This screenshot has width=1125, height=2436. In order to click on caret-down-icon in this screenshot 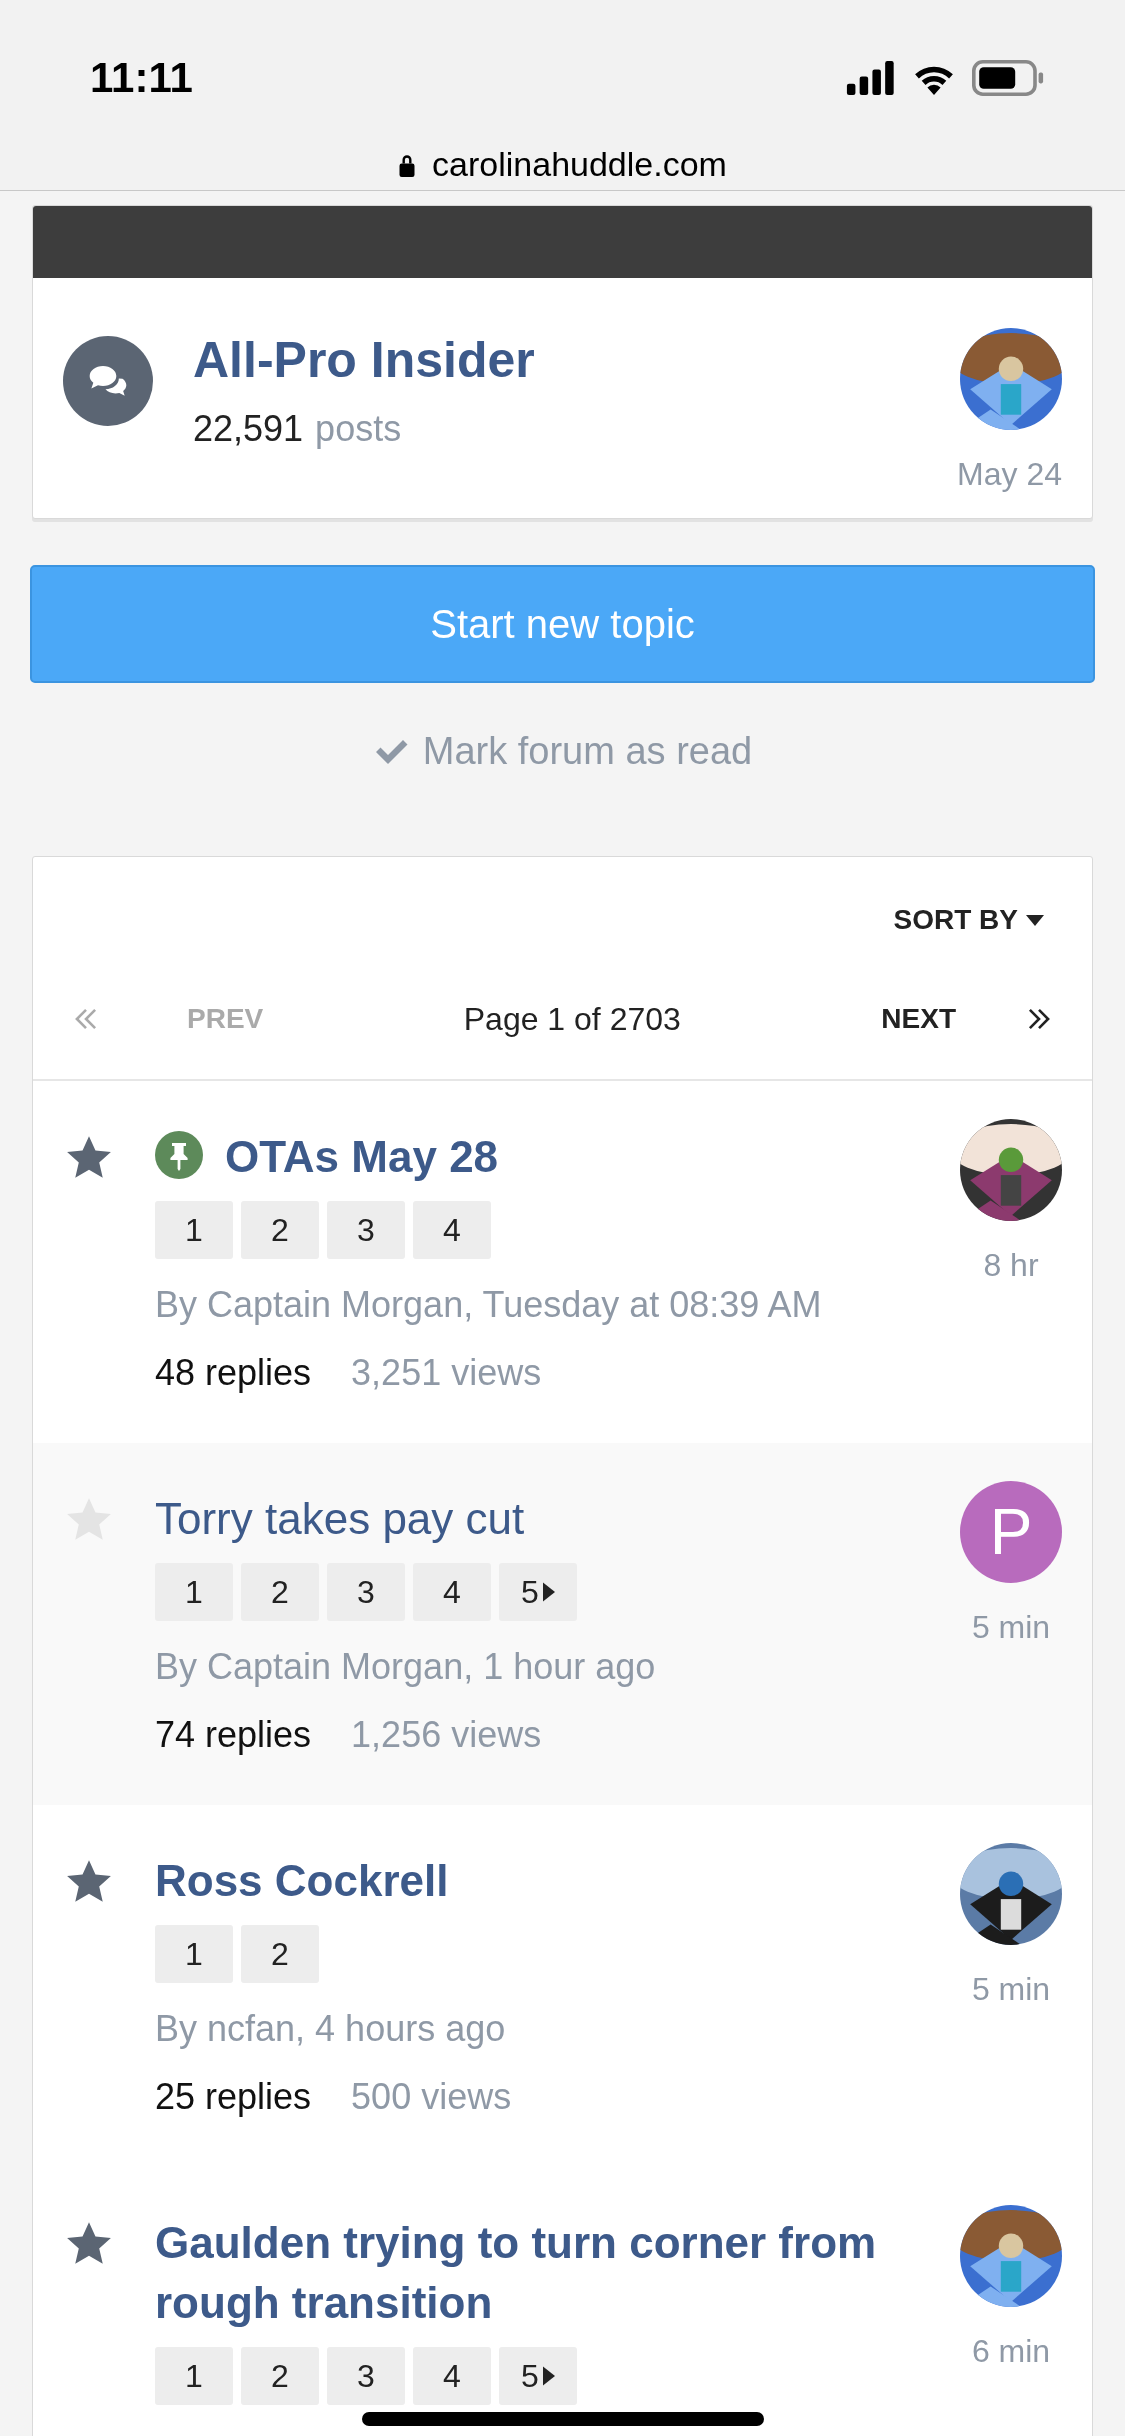, I will do `click(1035, 920)`.